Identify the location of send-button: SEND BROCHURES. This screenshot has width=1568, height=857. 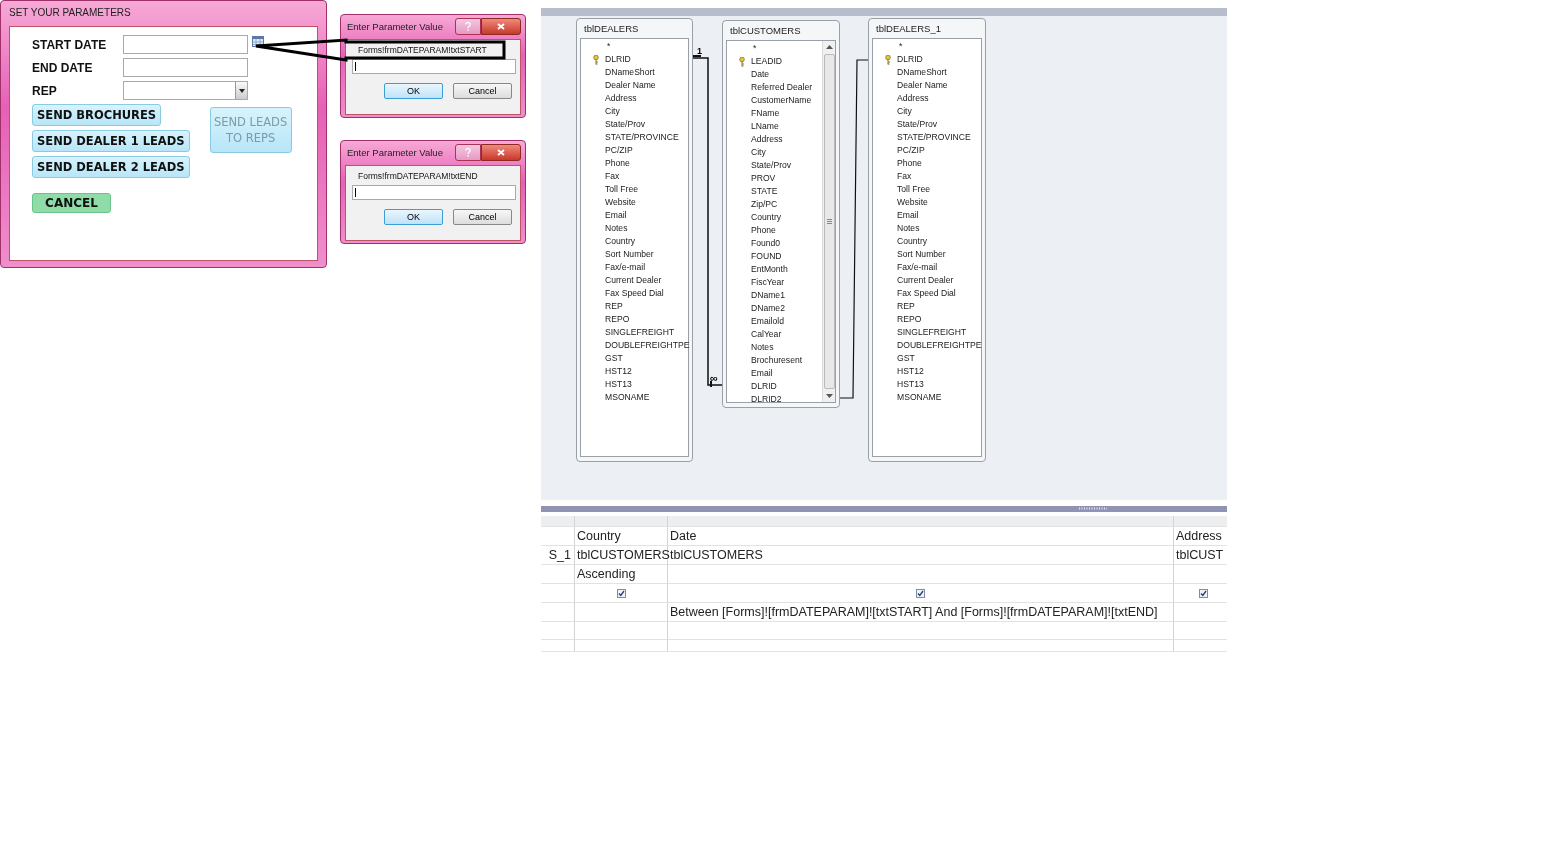
(97, 115).